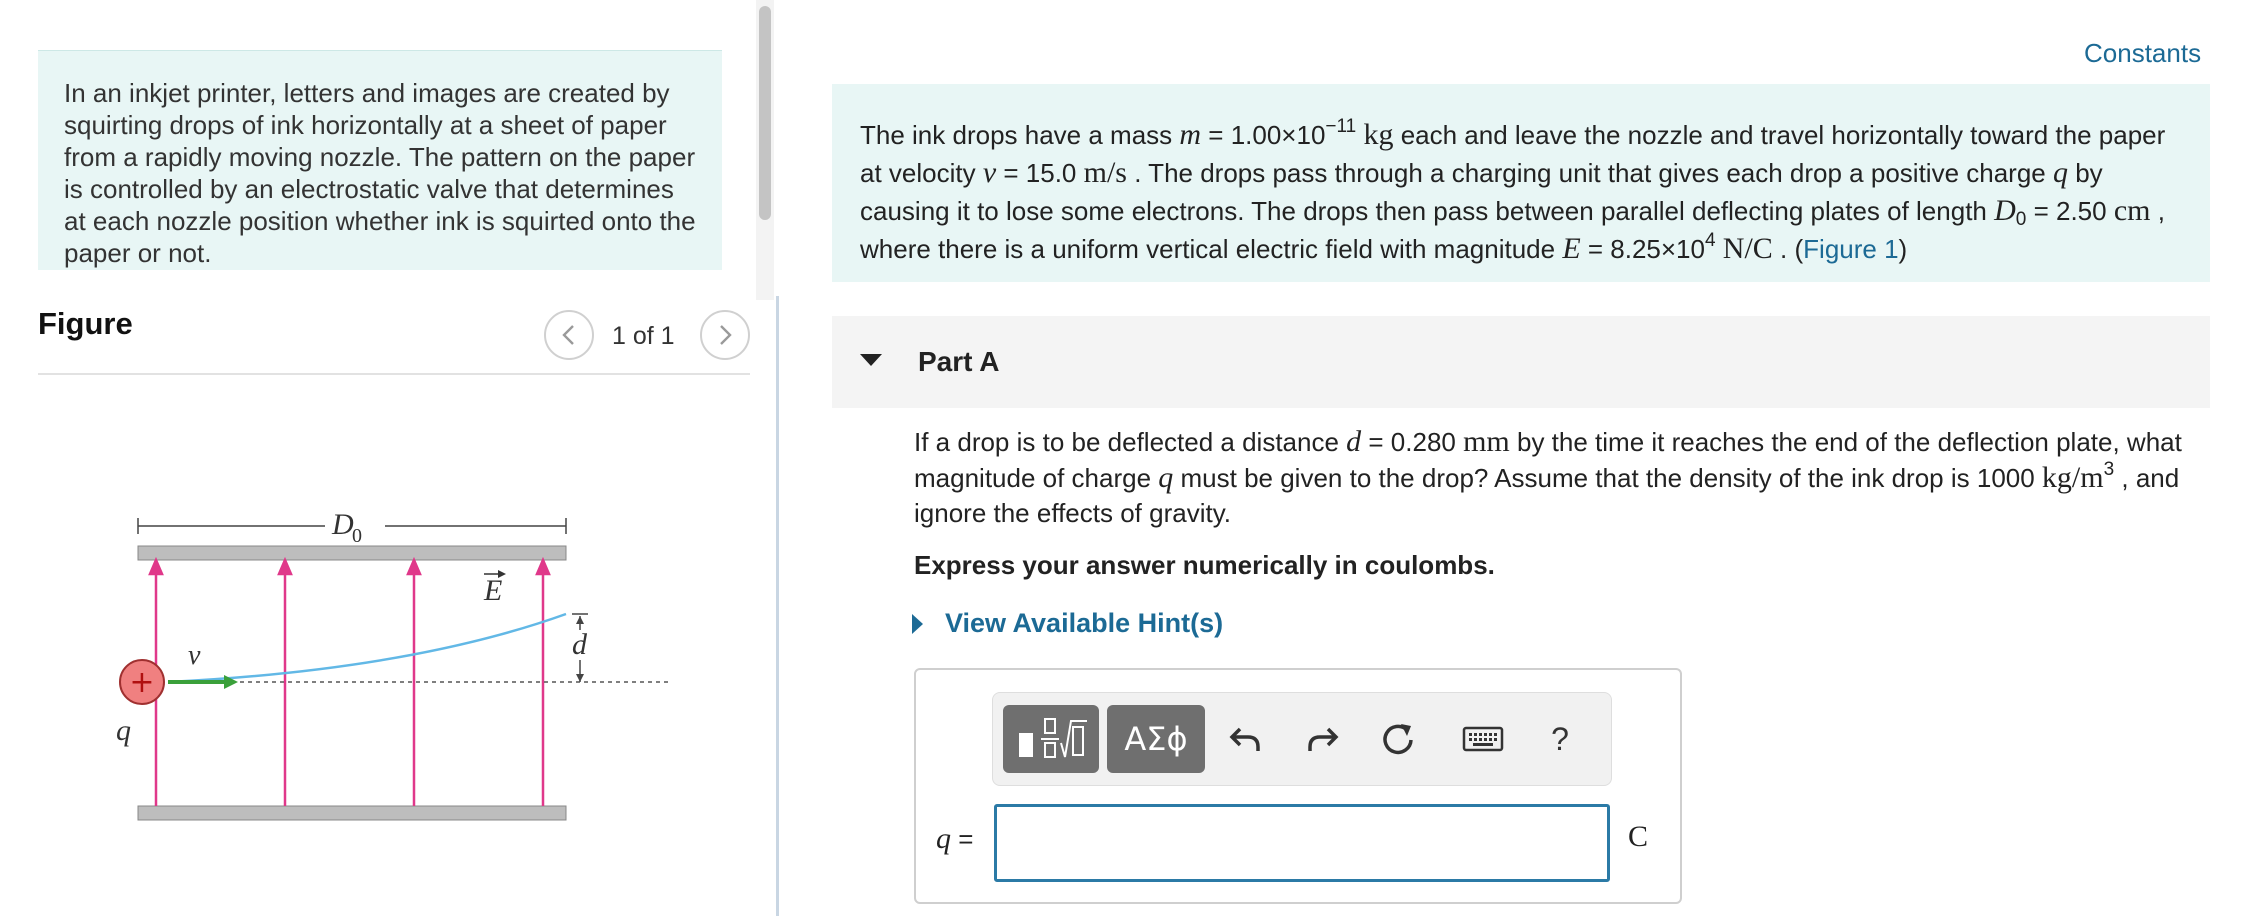  I want to click on math-toolbar: ΑΣϕ ?, so click(1302, 739).